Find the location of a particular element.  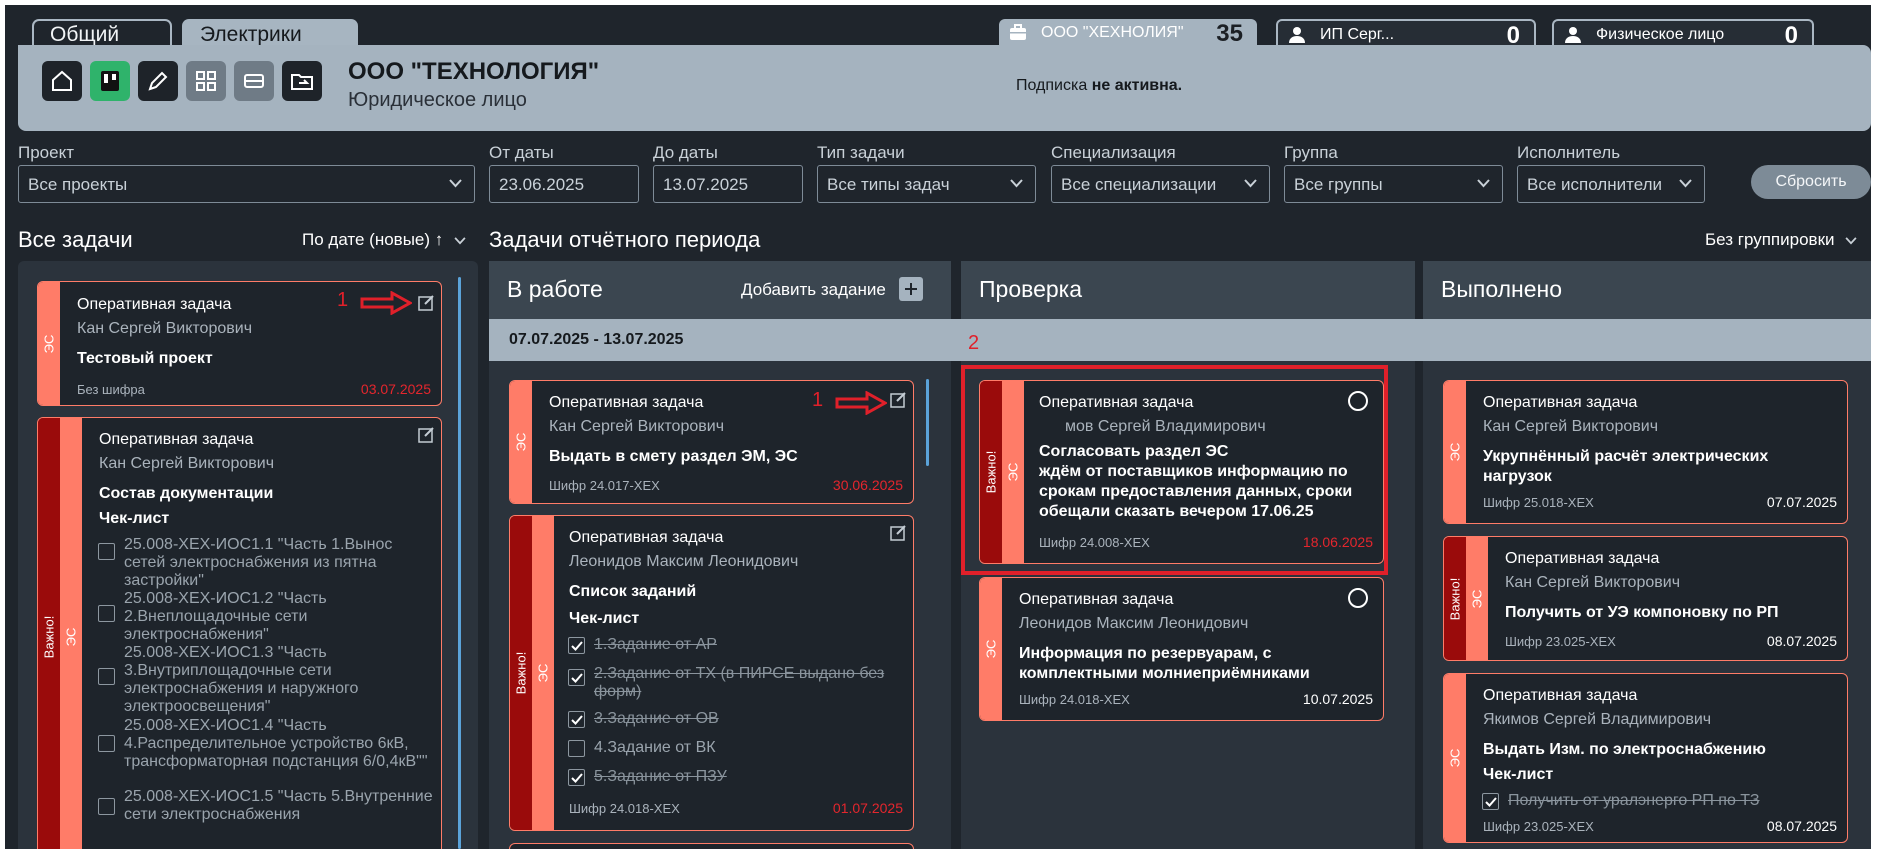

annotation-arrow-icon is located at coordinates (861, 403).